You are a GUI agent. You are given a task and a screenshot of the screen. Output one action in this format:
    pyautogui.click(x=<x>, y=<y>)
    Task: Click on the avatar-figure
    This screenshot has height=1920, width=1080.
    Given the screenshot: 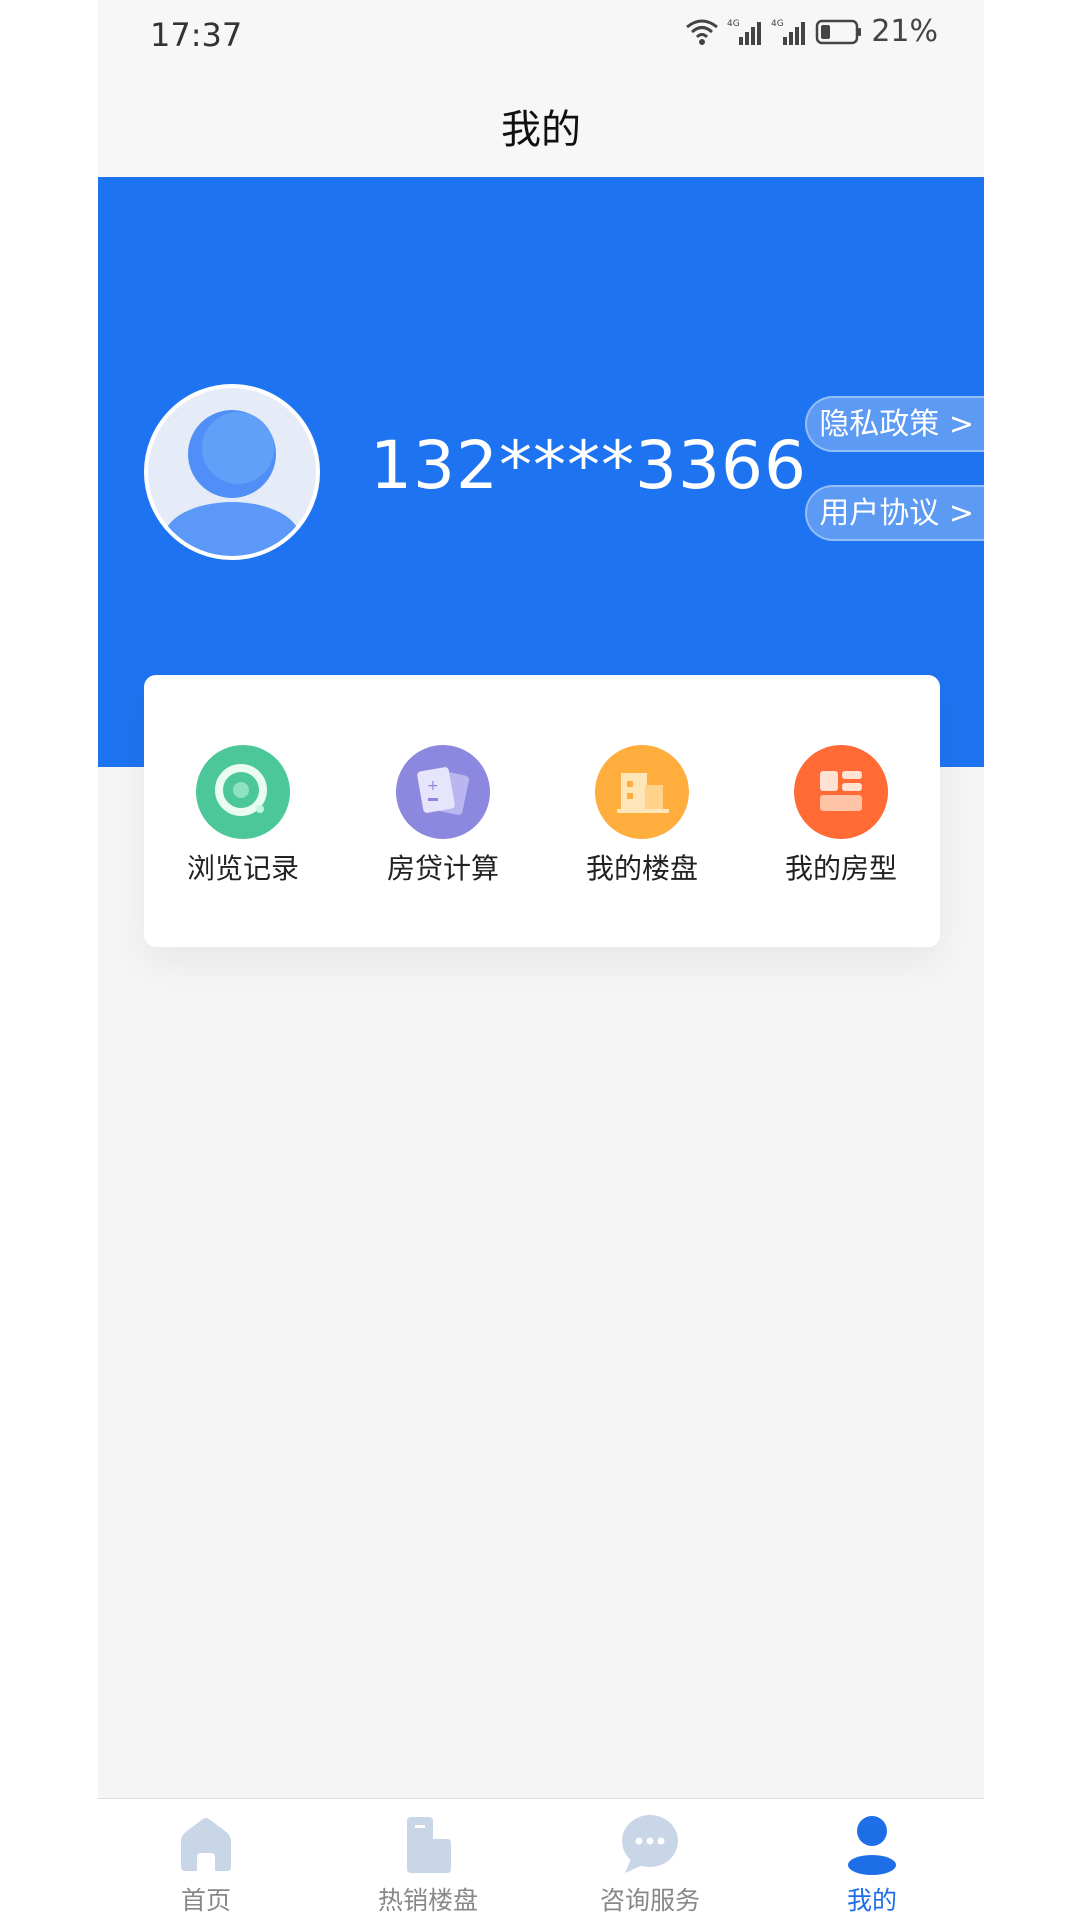 What is the action you would take?
    pyautogui.click(x=232, y=483)
    